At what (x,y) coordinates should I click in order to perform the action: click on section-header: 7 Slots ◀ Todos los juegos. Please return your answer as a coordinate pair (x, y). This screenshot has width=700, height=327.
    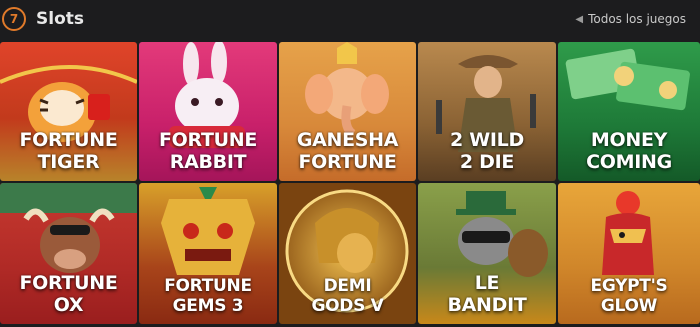
    Looking at the image, I should click on (350, 20).